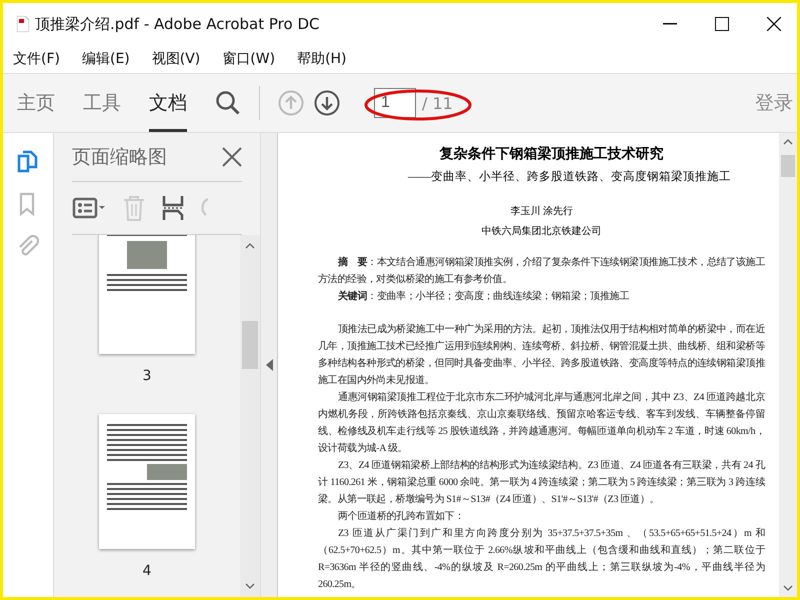 This screenshot has height=600, width=800. I want to click on window-title: 顶推梁介绍.pdf - Adobe Acrobat Pro DC, so click(177, 24).